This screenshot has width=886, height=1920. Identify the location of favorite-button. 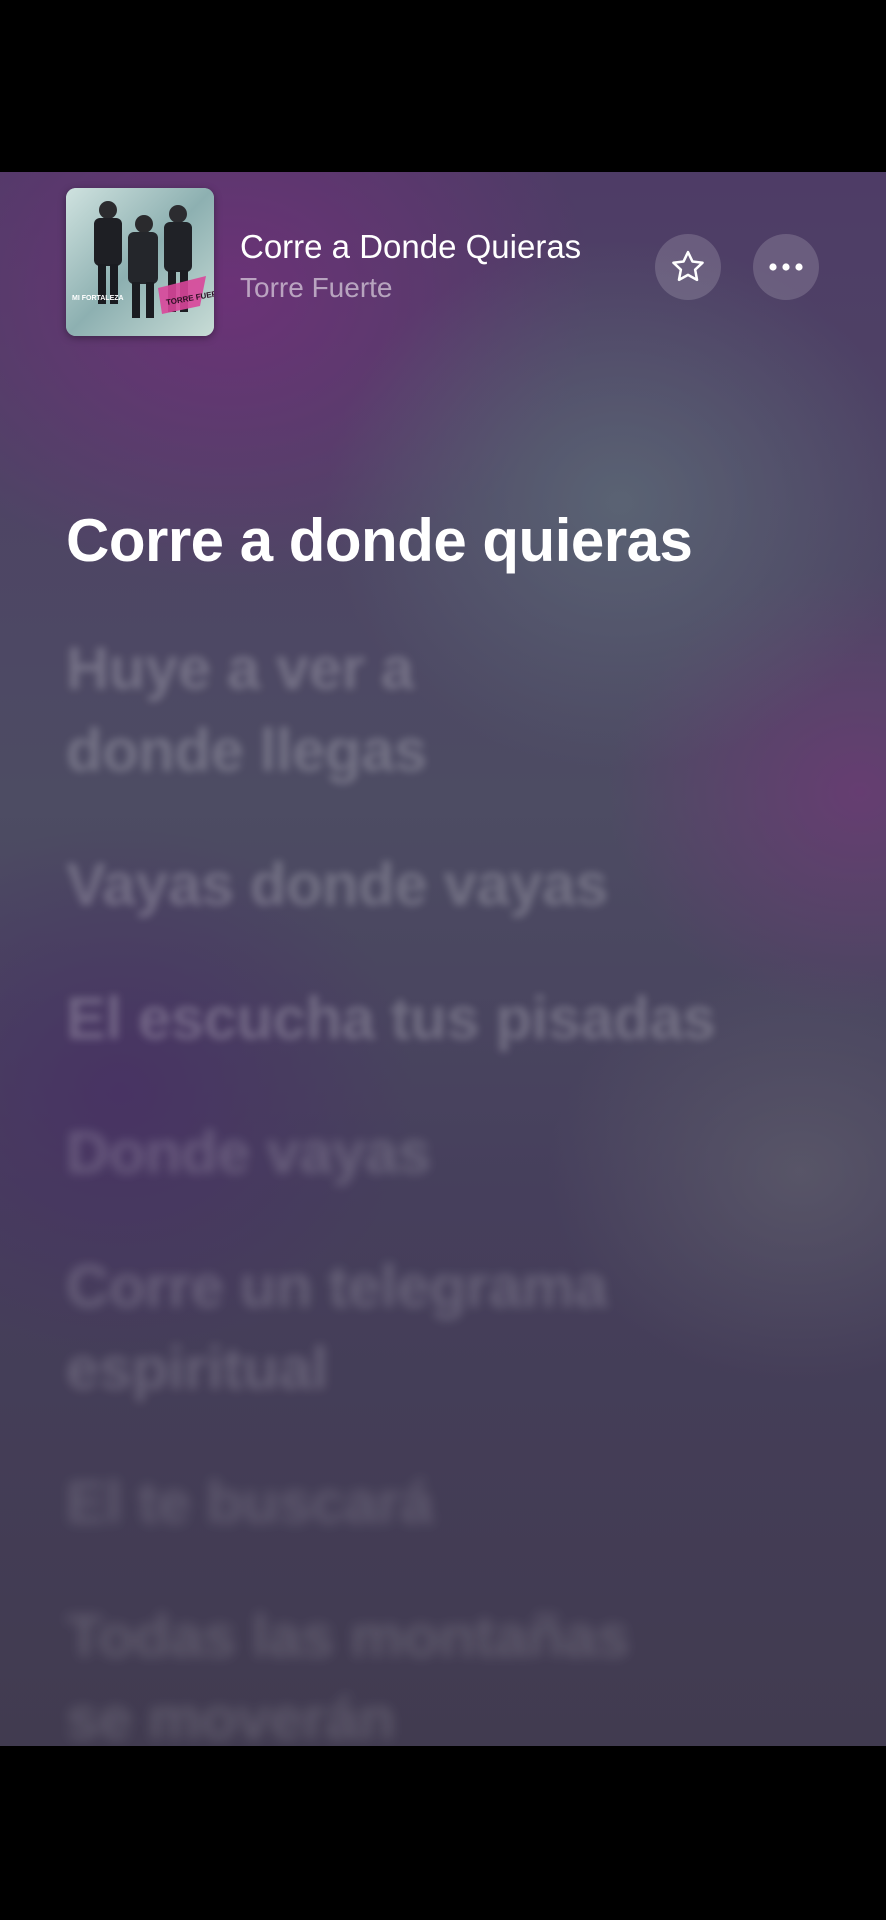
(688, 267).